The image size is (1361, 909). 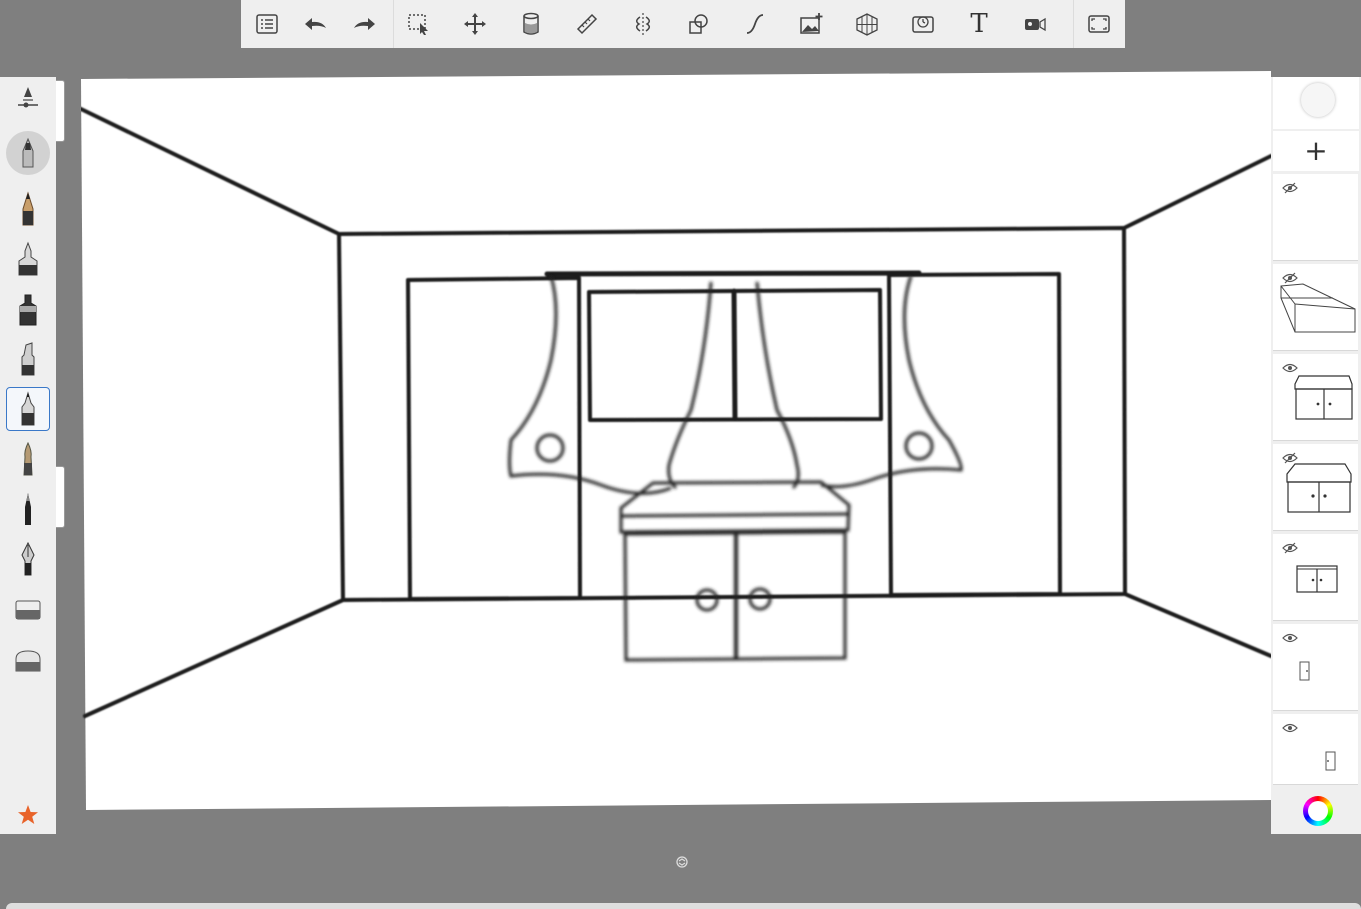 I want to click on brush-settings-icon, so click(x=28, y=99).